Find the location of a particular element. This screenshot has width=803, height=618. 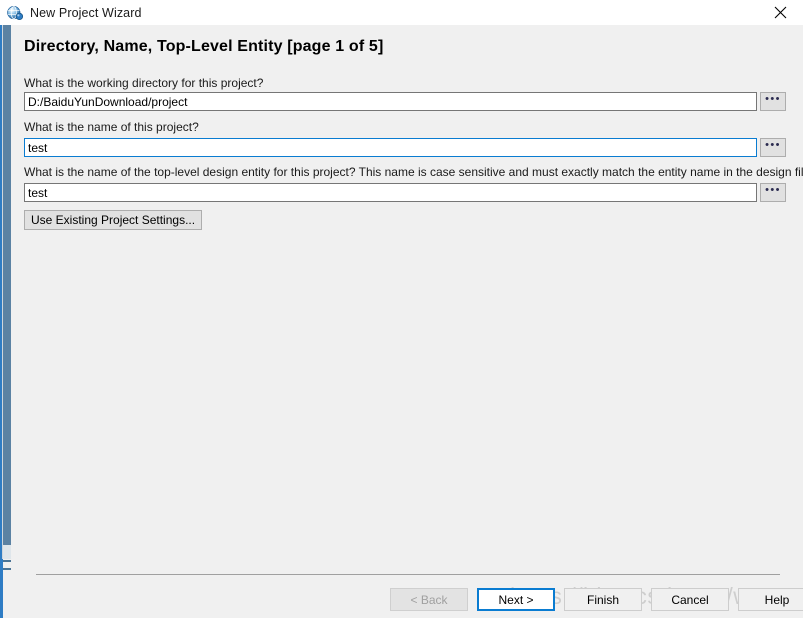

window-title: New Project Wizard is located at coordinates (86, 12).